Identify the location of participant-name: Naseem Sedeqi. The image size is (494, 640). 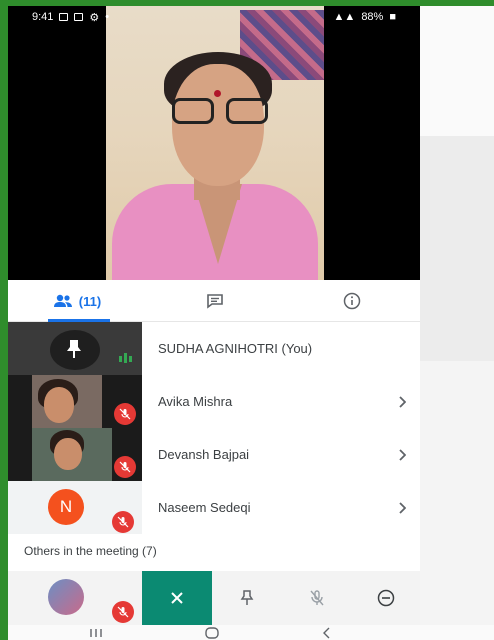
(204, 507).